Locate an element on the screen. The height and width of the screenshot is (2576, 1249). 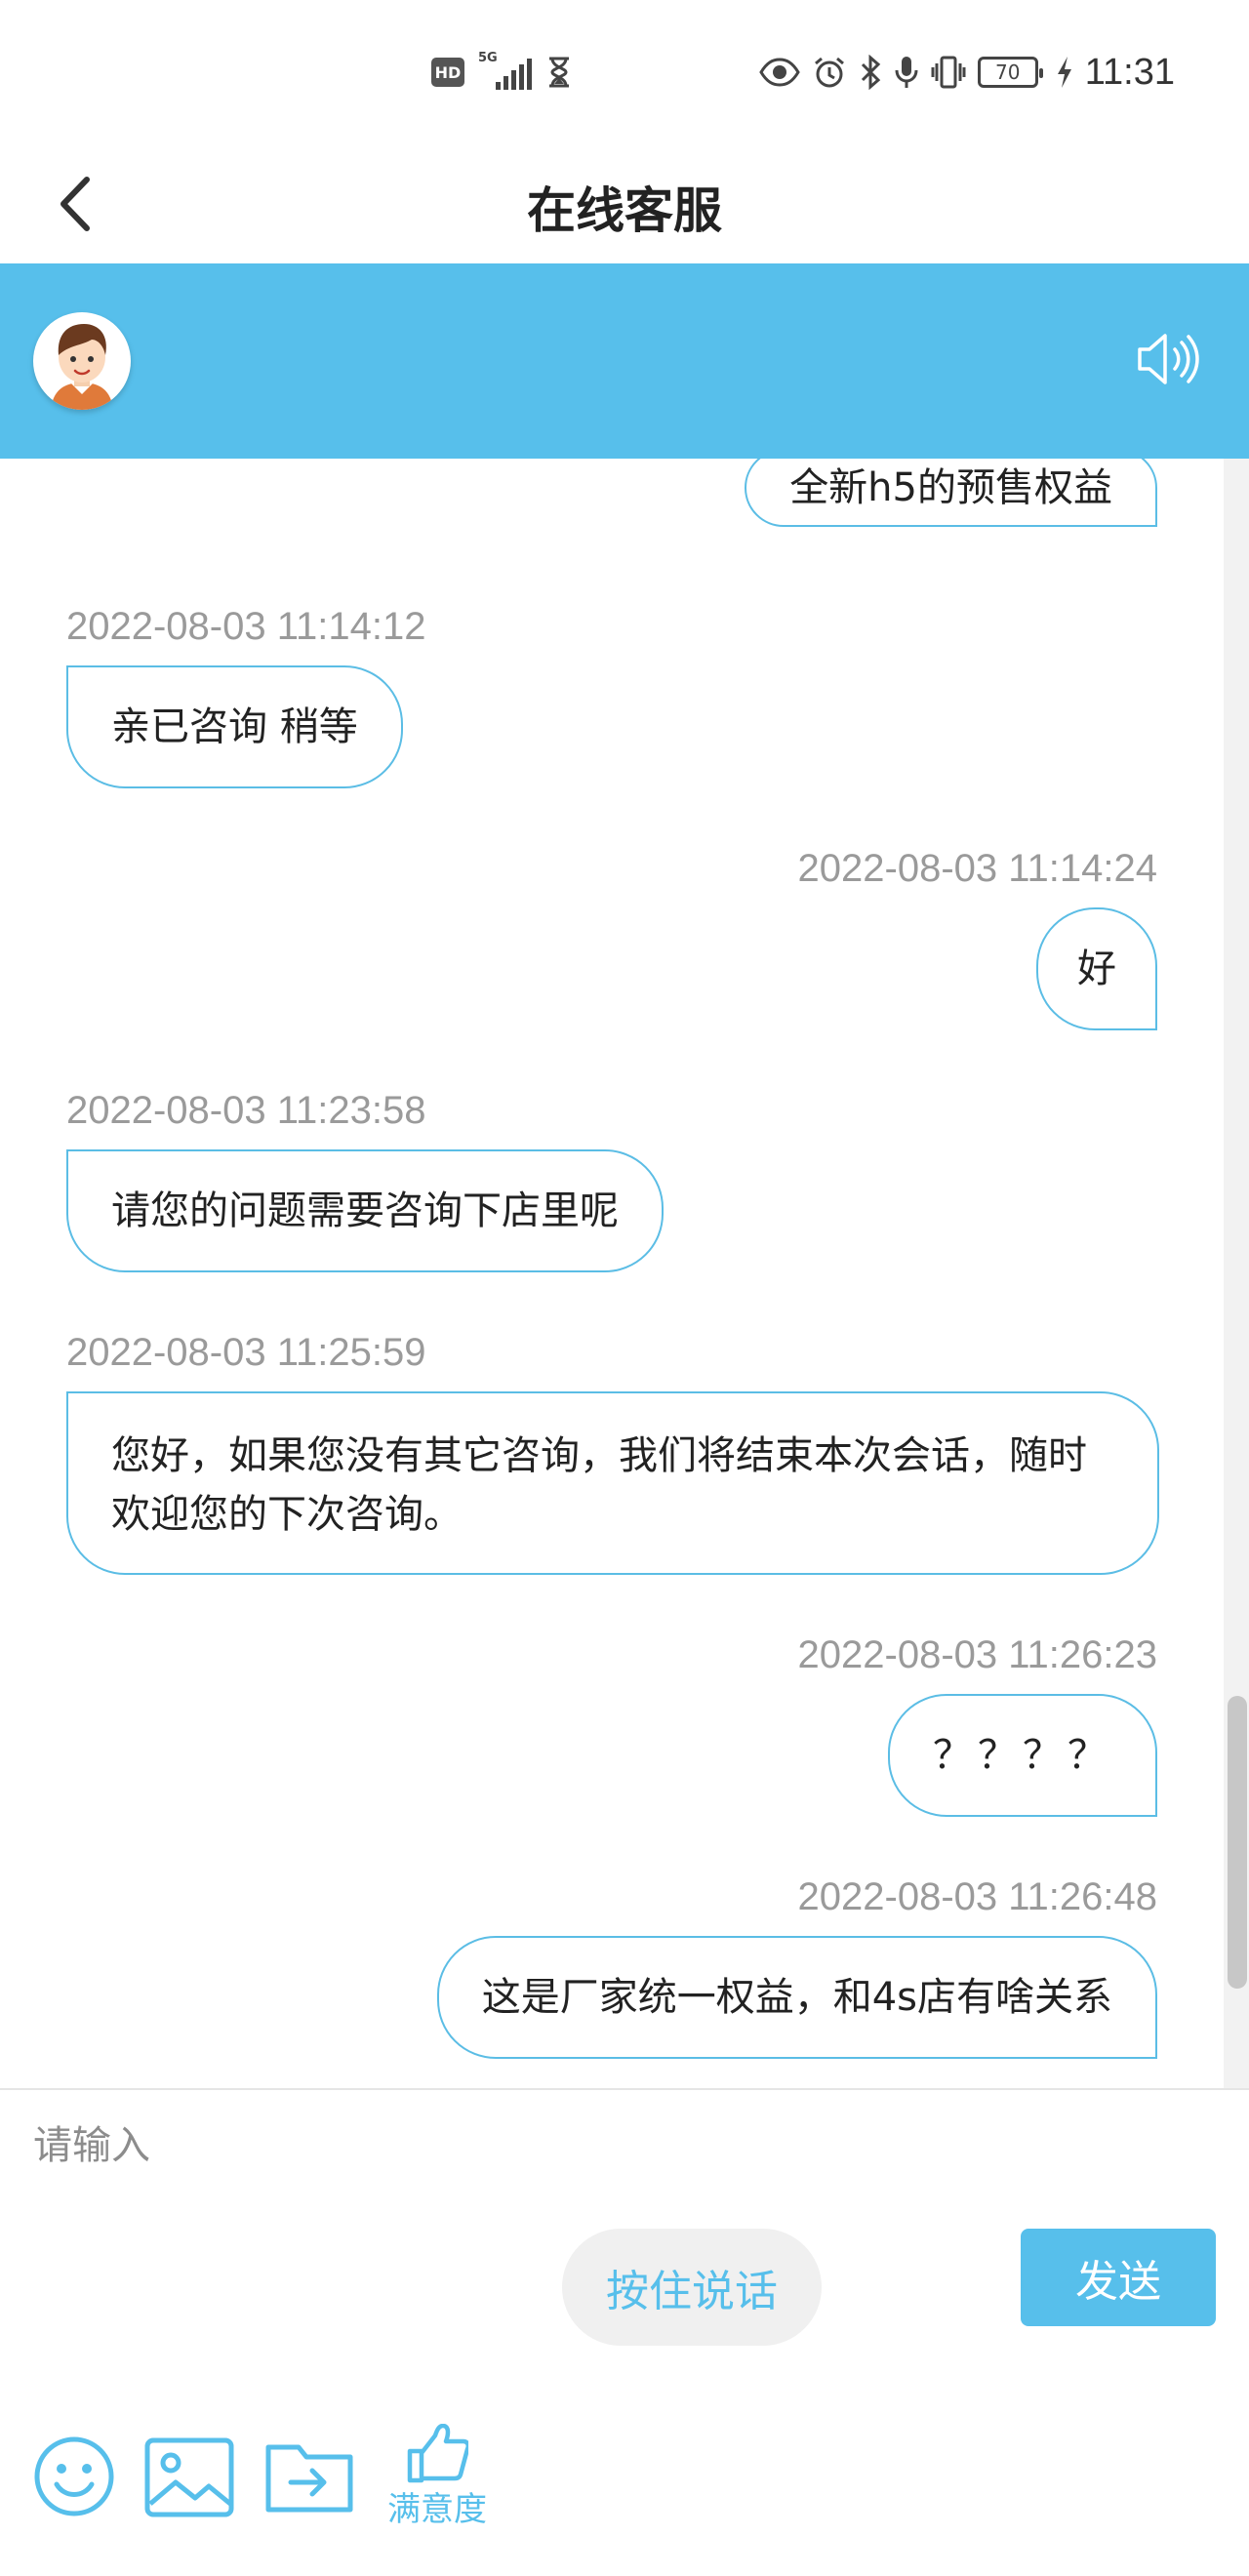
agent-bar is located at coordinates (624, 361).